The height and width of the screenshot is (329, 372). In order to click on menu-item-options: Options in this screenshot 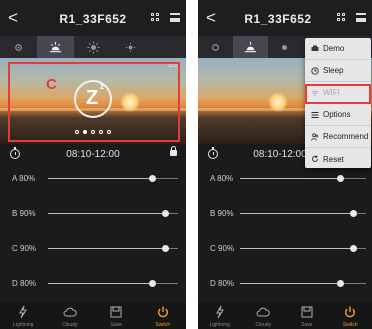, I will do `click(338, 115)`.